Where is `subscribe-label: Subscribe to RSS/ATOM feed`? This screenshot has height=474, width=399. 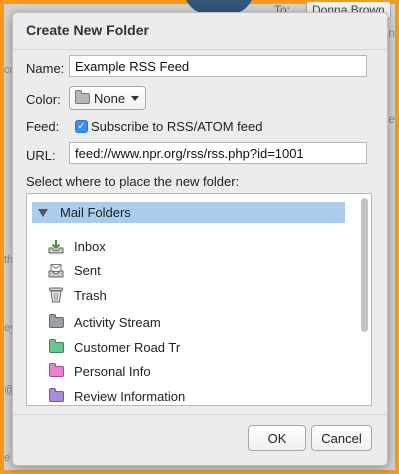 subscribe-label: Subscribe to RSS/ATOM feed is located at coordinates (176, 126).